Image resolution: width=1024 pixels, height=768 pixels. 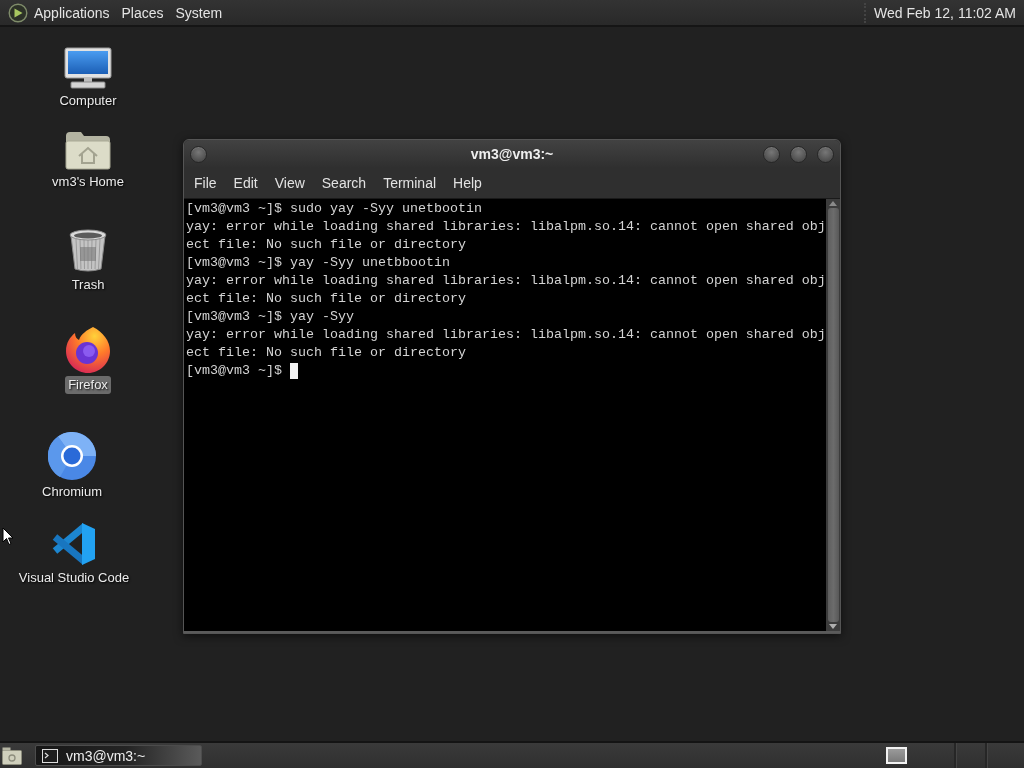 I want to click on computer-icon, so click(x=88, y=68).